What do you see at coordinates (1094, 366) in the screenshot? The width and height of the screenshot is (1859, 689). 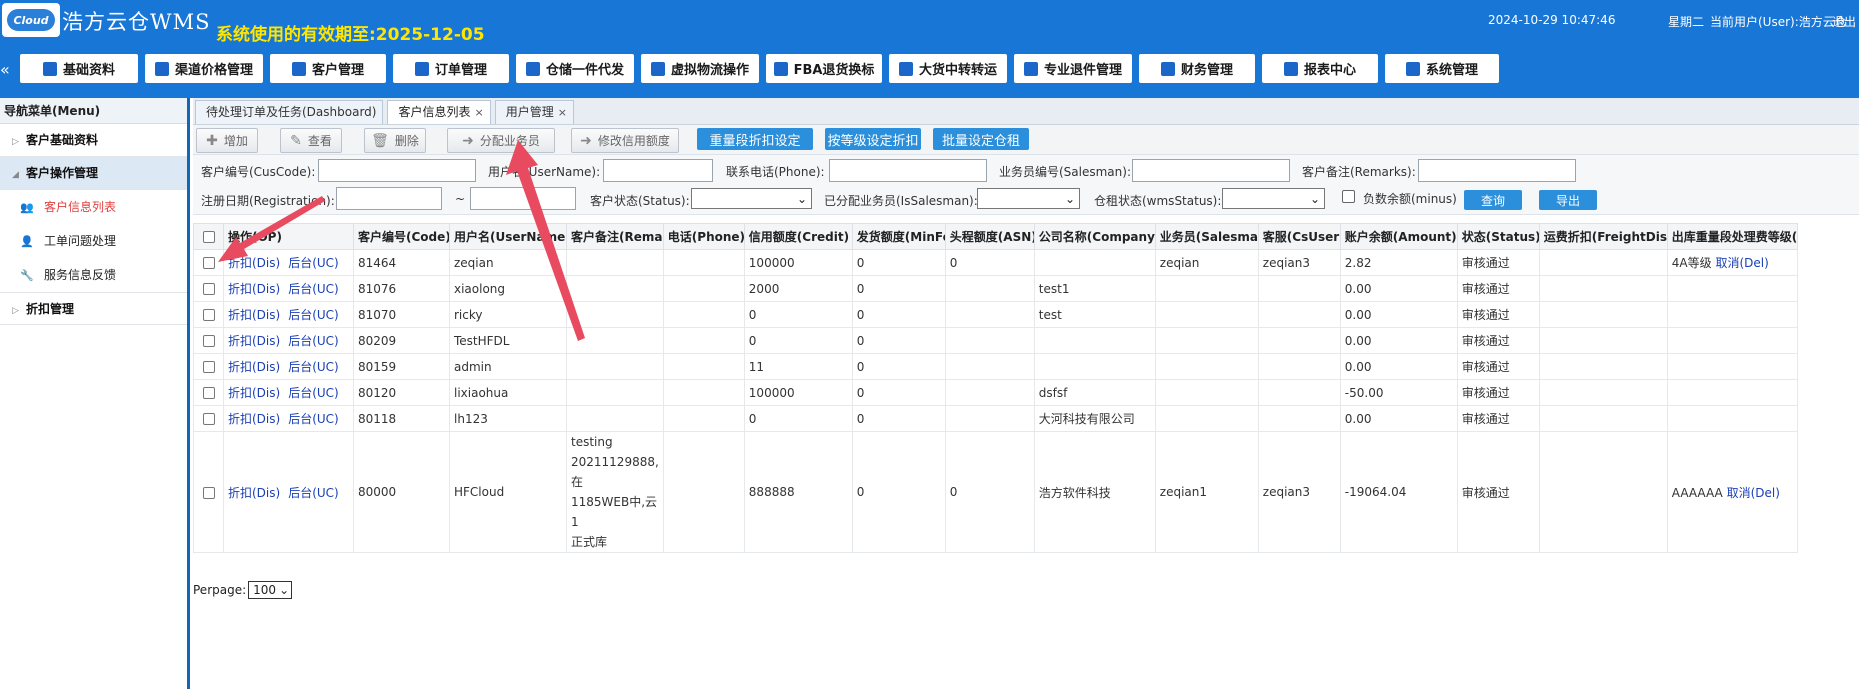 I see `cell-company` at bounding box center [1094, 366].